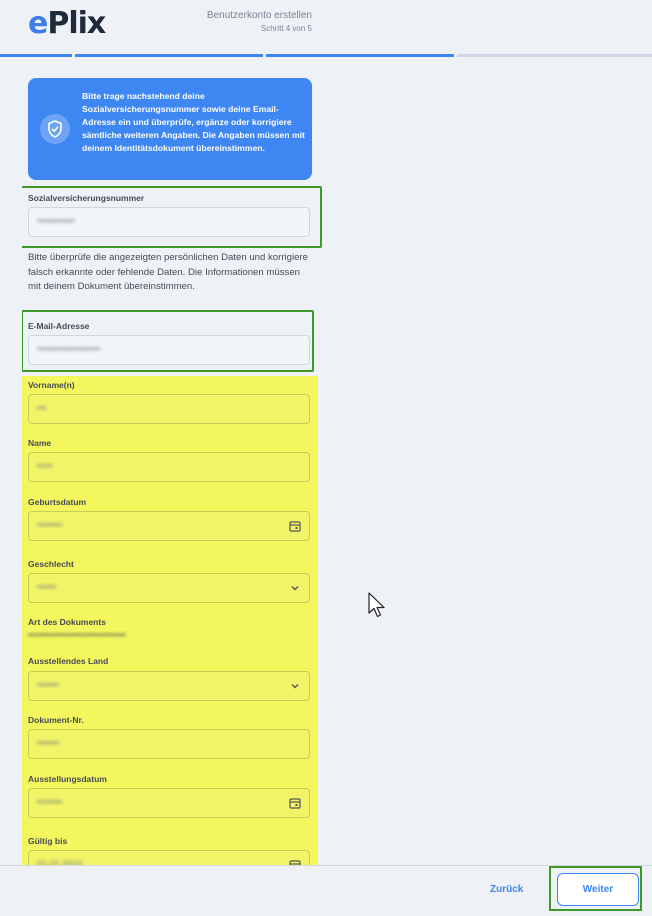 Image resolution: width=652 pixels, height=916 pixels. What do you see at coordinates (40, 443) in the screenshot?
I see `name-label: Name` at bounding box center [40, 443].